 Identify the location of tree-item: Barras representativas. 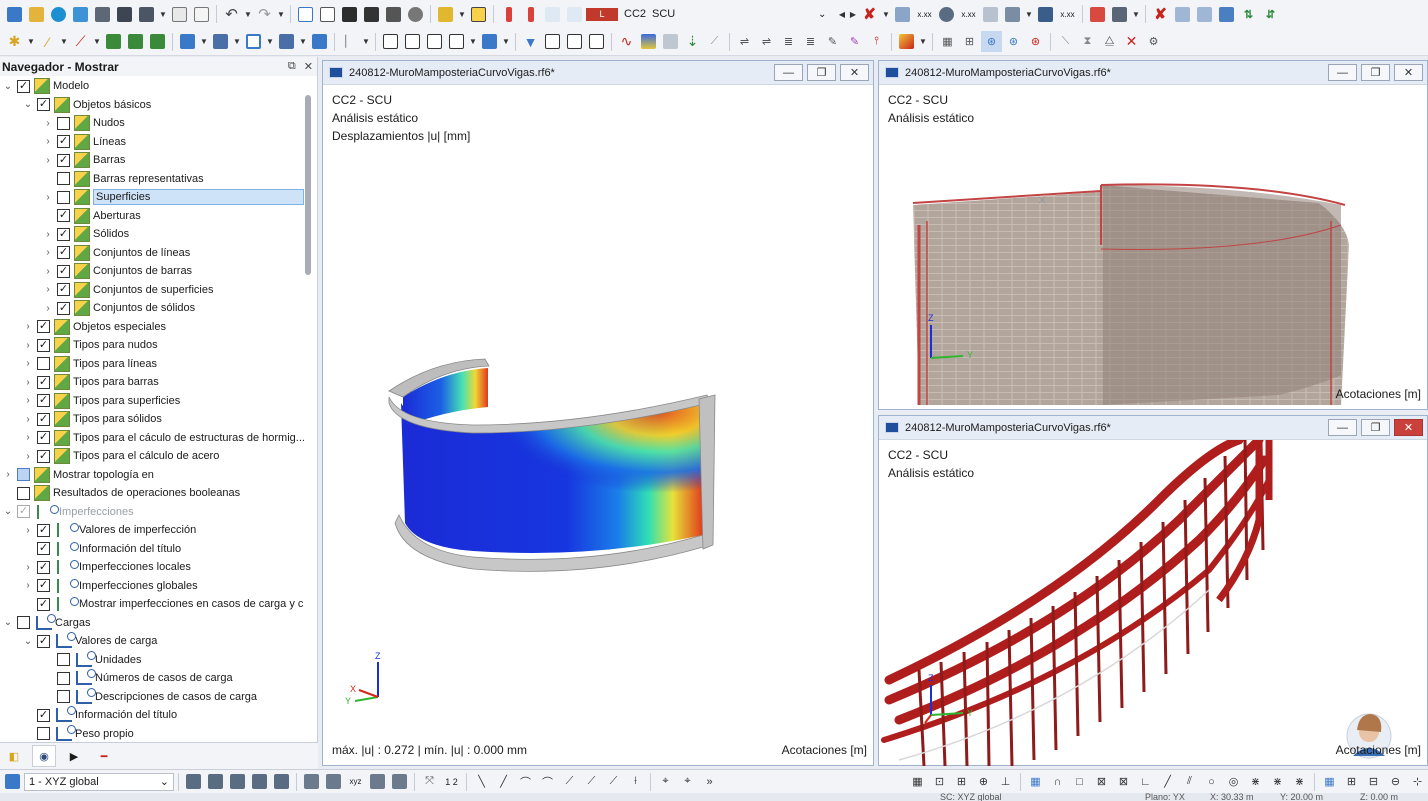
(152, 179).